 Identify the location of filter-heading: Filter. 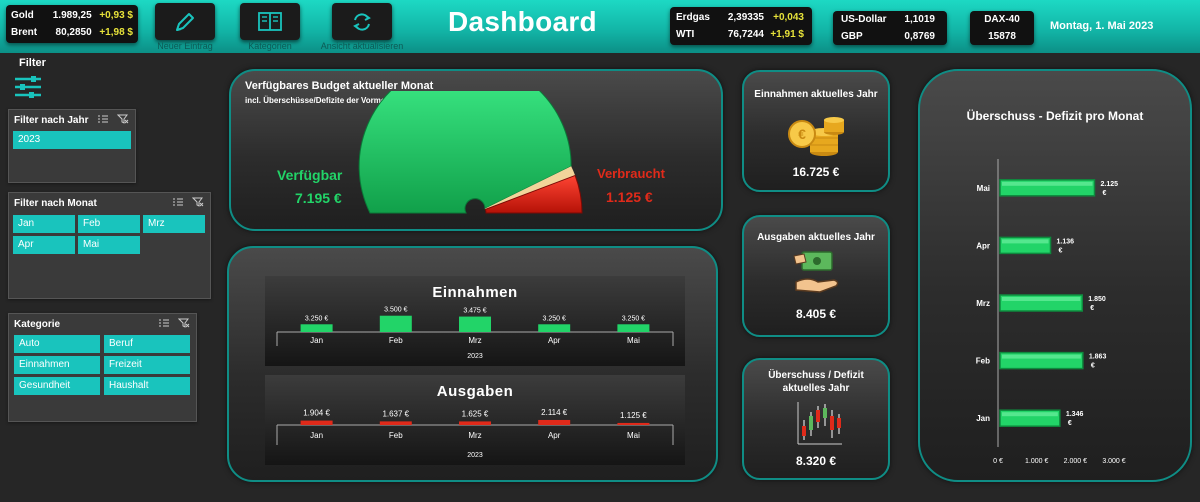
(32, 63).